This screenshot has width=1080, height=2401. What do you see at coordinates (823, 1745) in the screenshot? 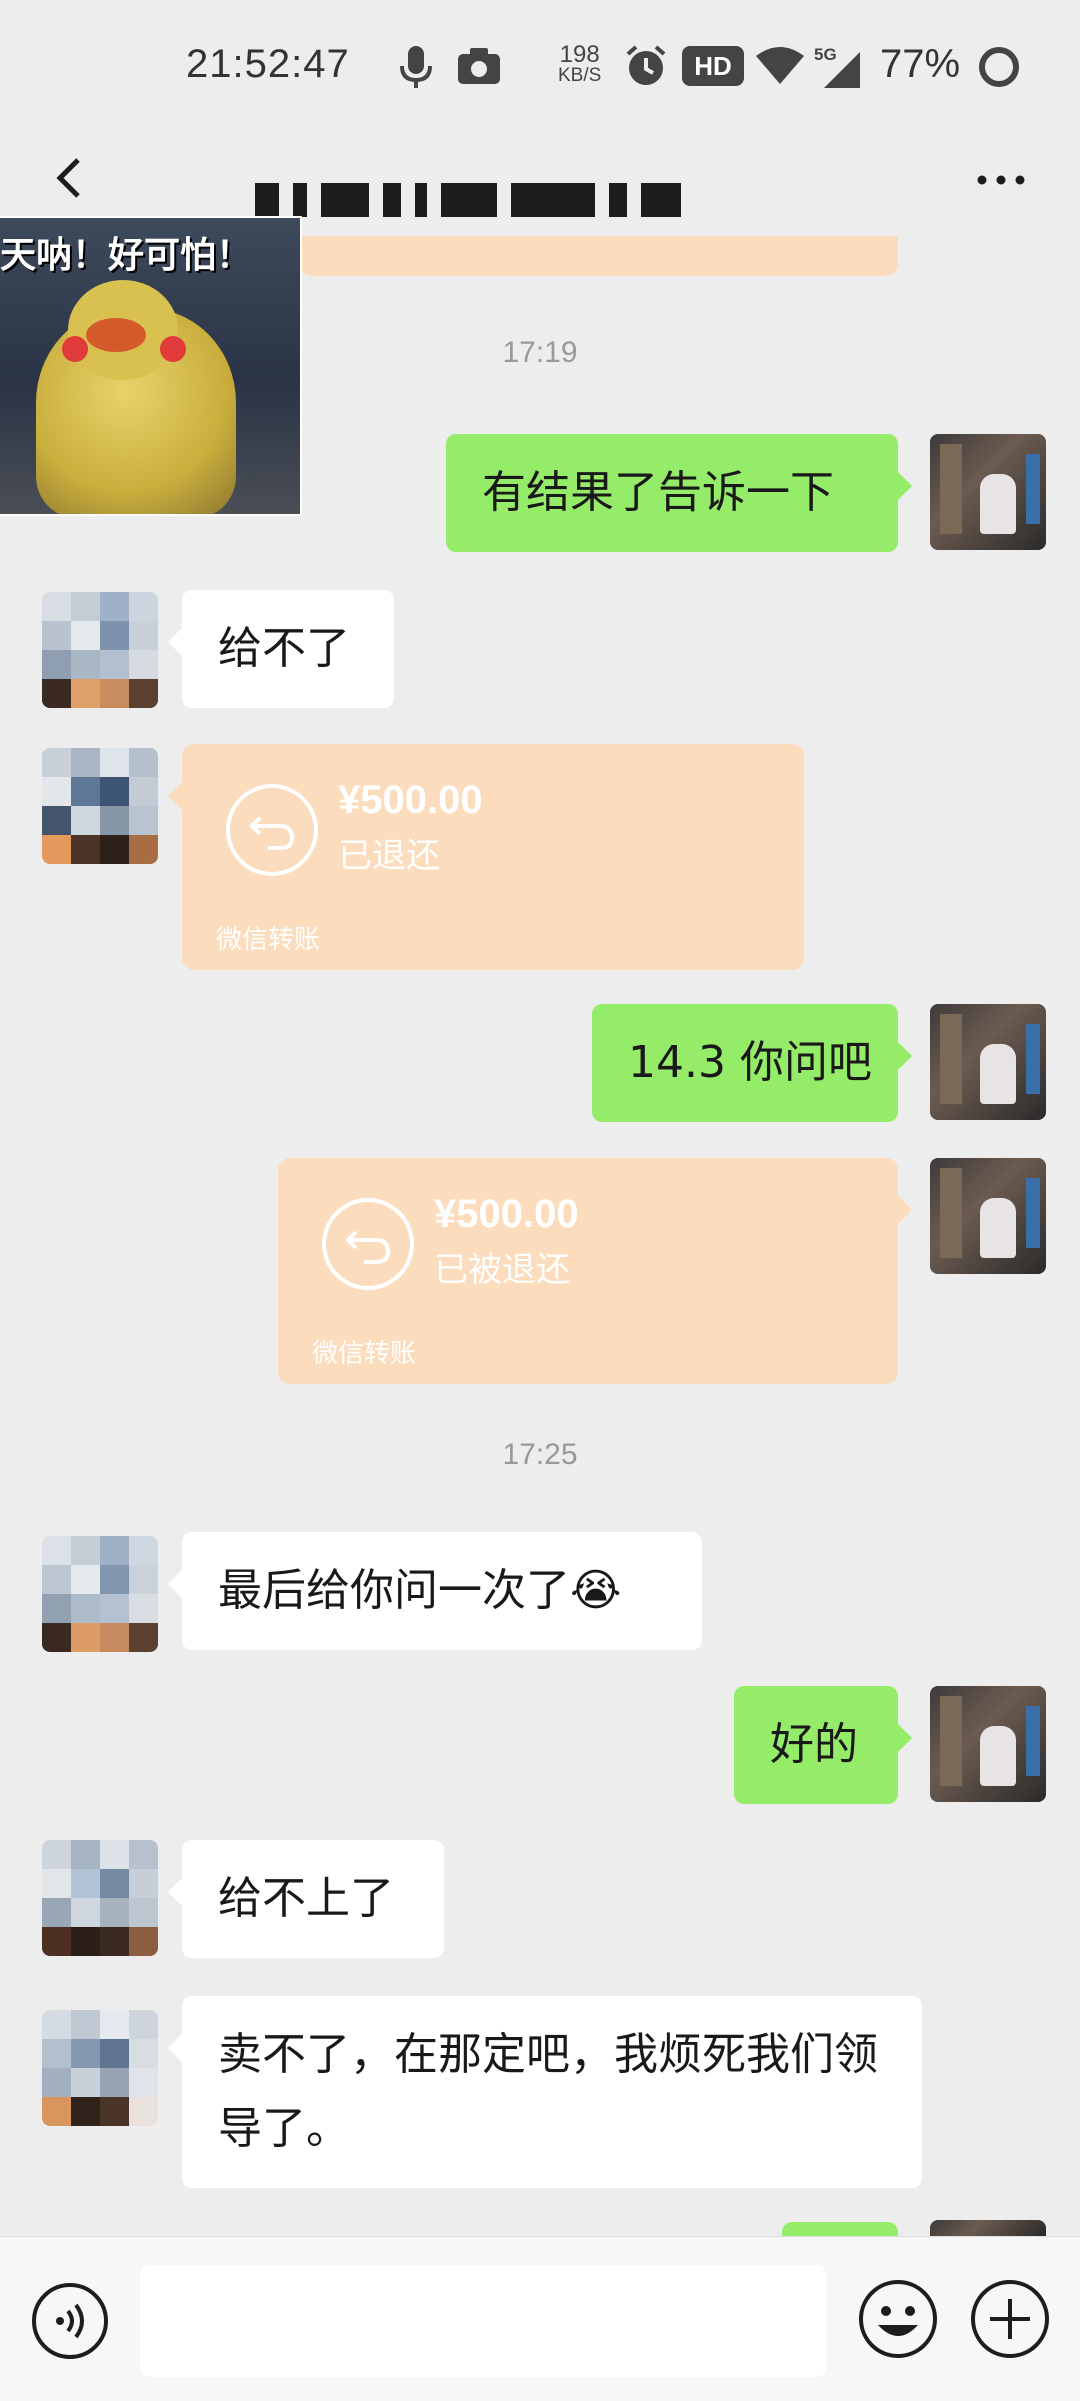
I see `message-bubble-sent: 好的` at bounding box center [823, 1745].